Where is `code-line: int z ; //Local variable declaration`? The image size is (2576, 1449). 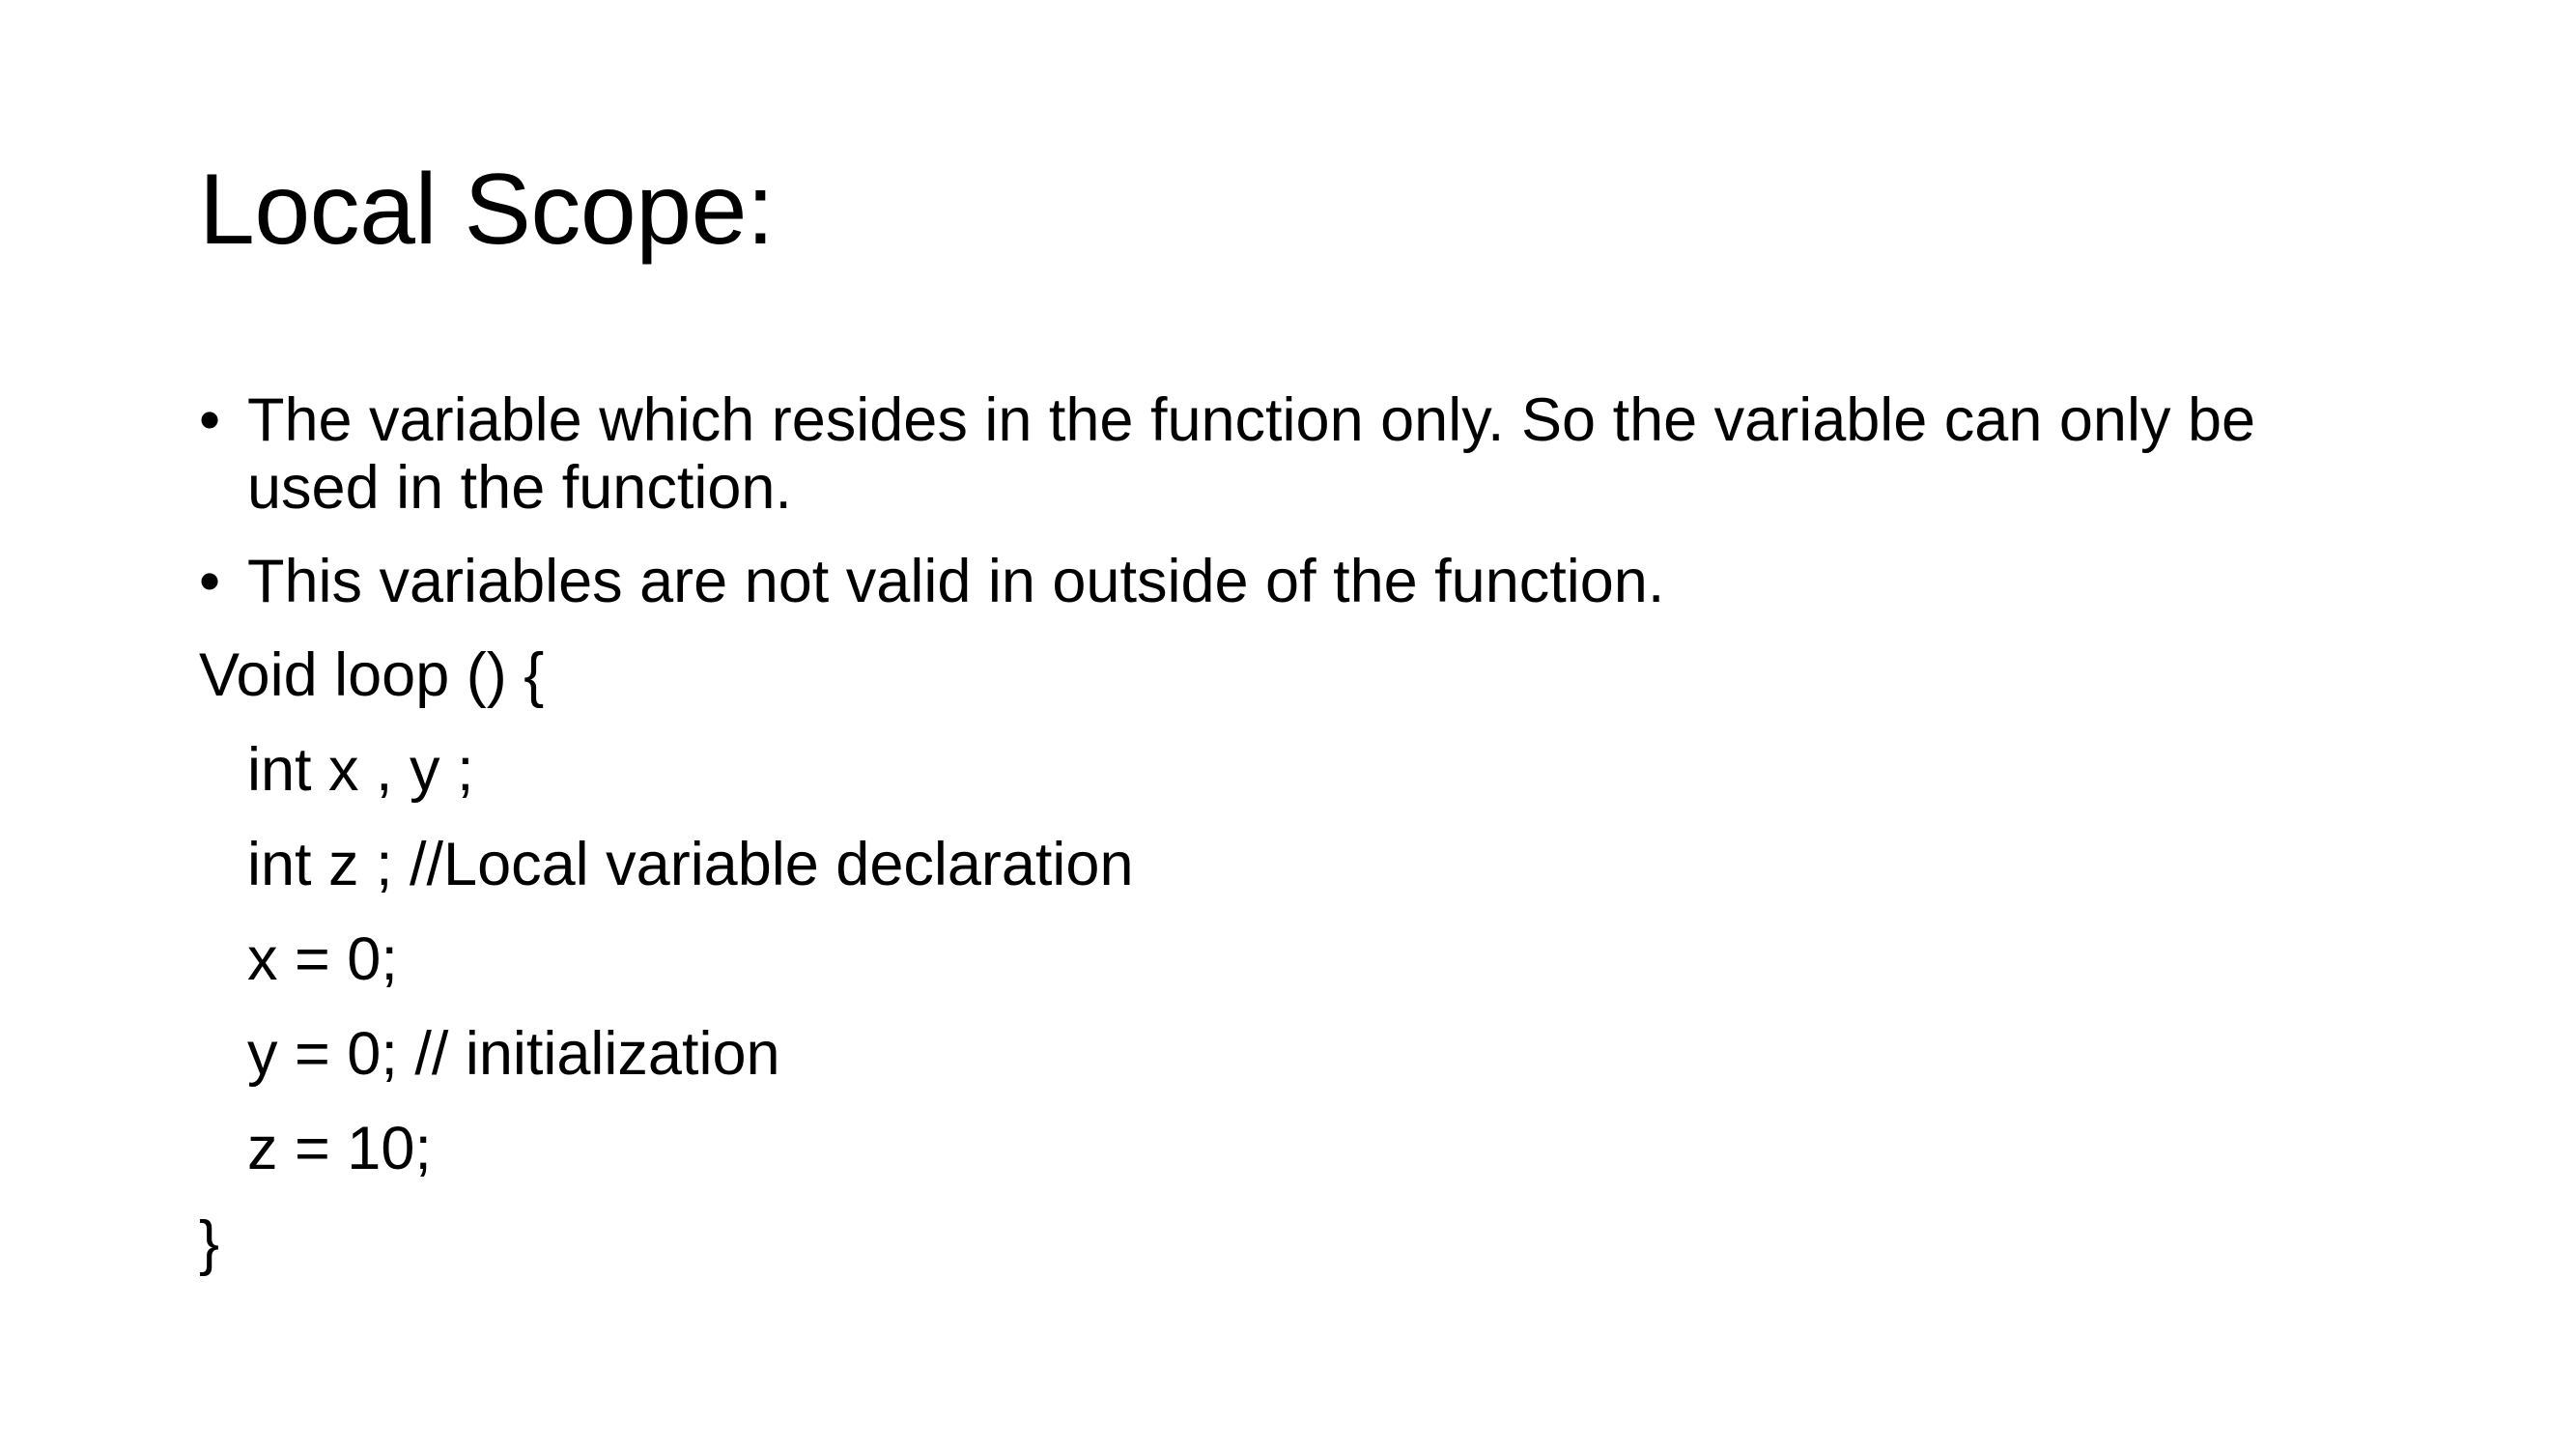
code-line: int z ; //Local variable declaration is located at coordinates (690, 864).